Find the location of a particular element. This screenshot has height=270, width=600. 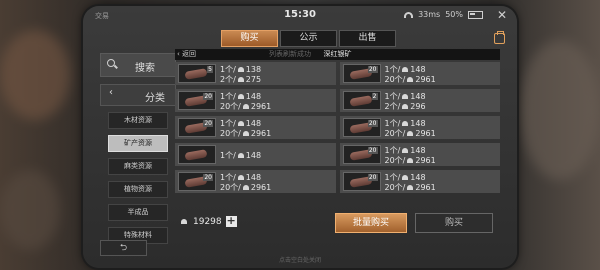

category-label: 分类 is located at coordinates (155, 98).